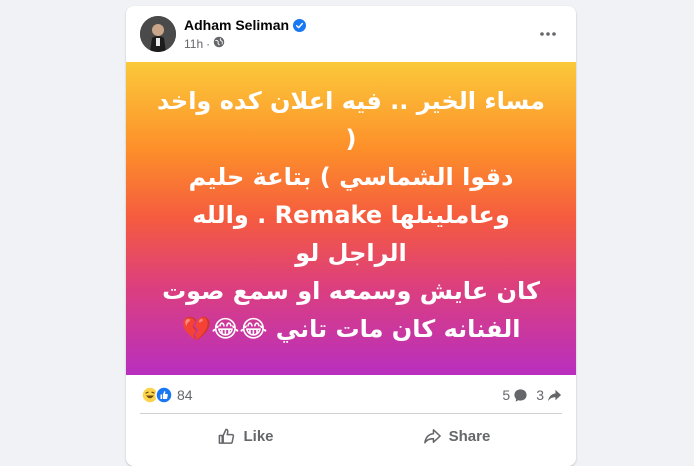 Image resolution: width=694 pixels, height=466 pixels. What do you see at coordinates (532, 395) in the screenshot?
I see `engagement-stats: 5 3` at bounding box center [532, 395].